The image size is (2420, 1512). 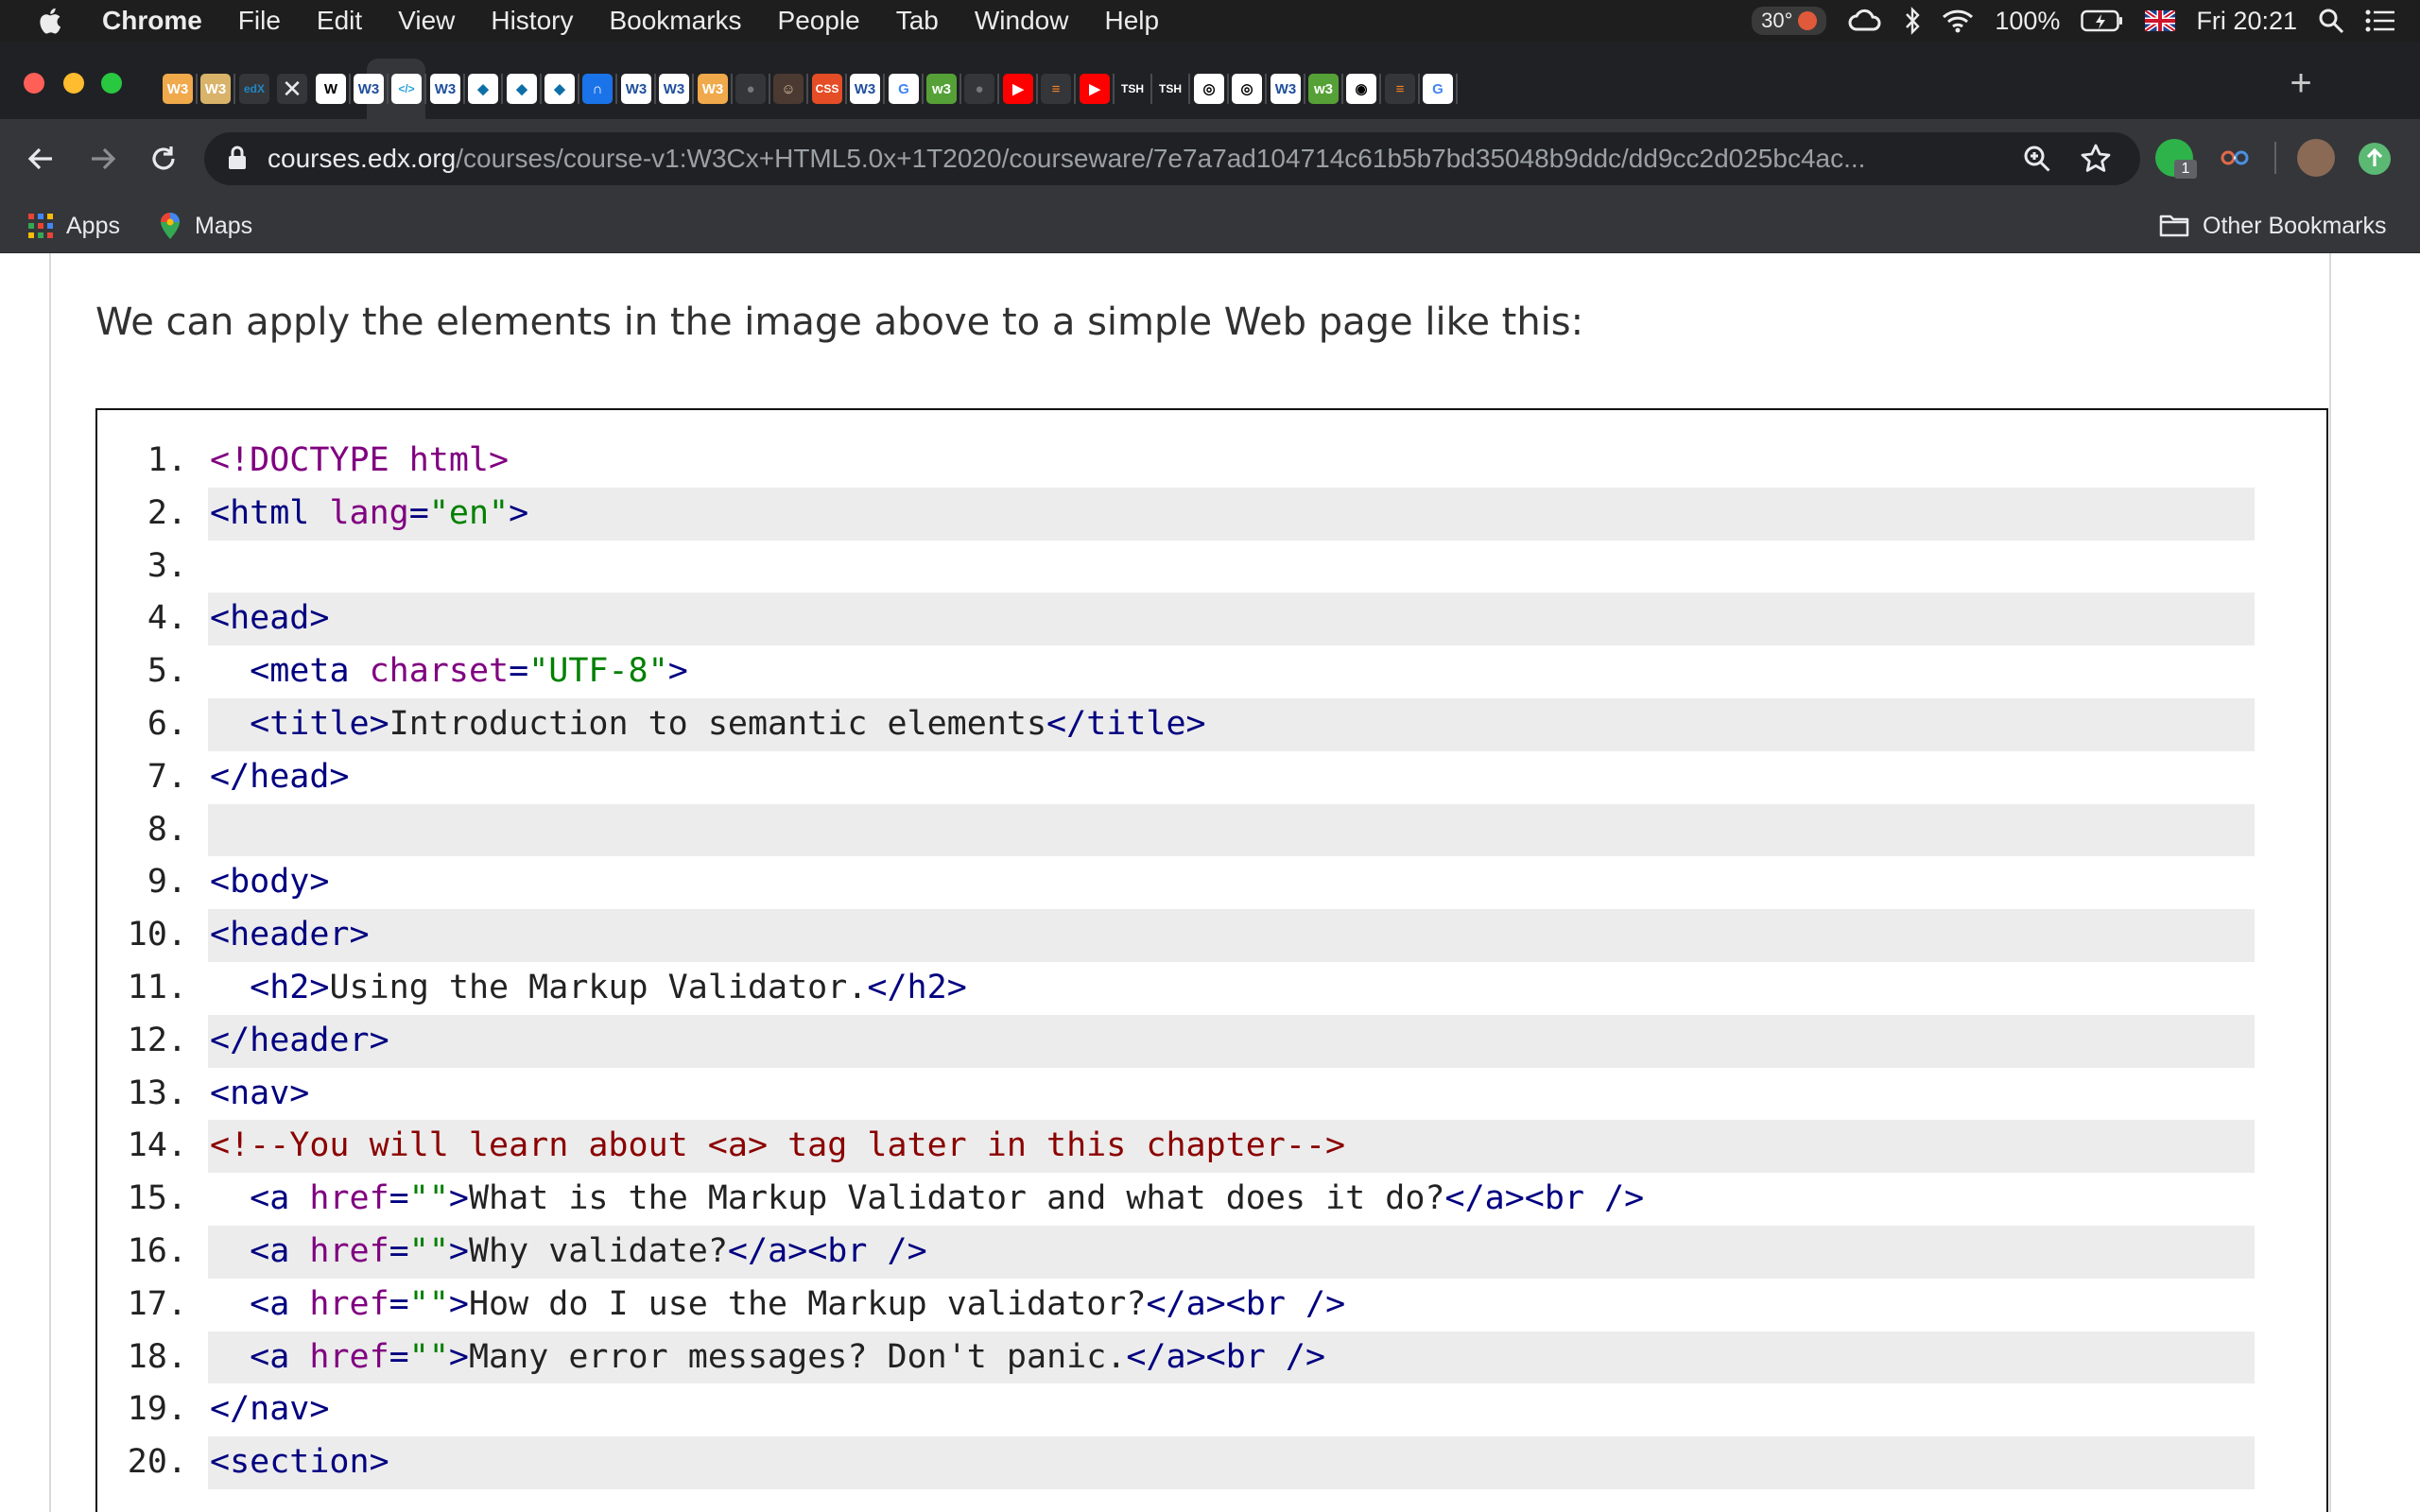 What do you see at coordinates (597, 89) in the screenshot?
I see `tab-favicon: ∩` at bounding box center [597, 89].